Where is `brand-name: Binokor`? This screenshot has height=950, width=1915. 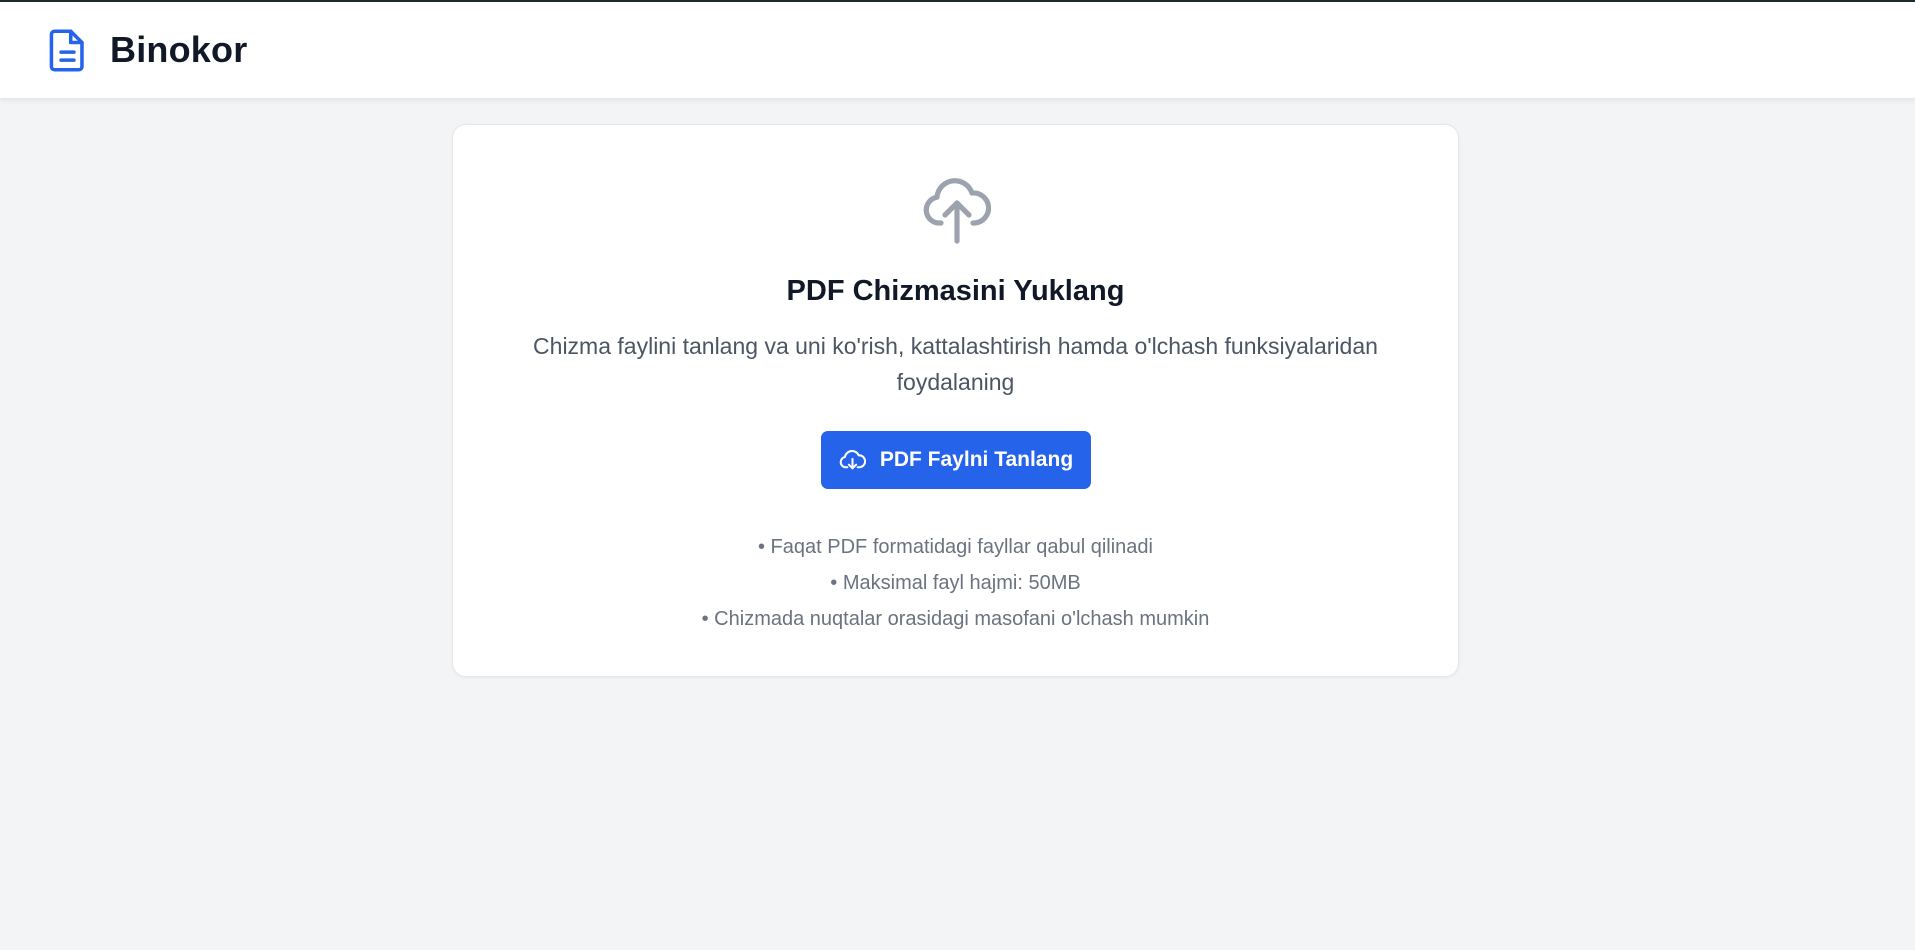 brand-name: Binokor is located at coordinates (178, 50).